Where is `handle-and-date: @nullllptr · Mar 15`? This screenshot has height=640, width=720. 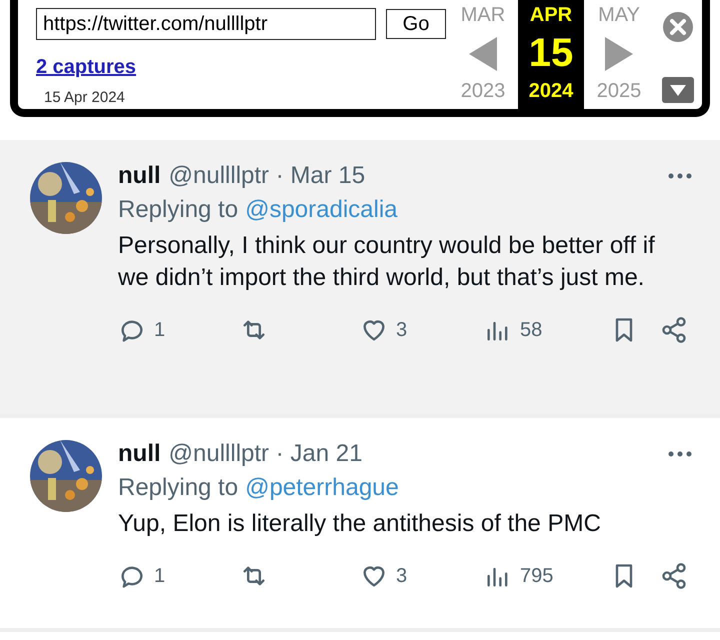 handle-and-date: @nullllptr · Mar 15 is located at coordinates (267, 176).